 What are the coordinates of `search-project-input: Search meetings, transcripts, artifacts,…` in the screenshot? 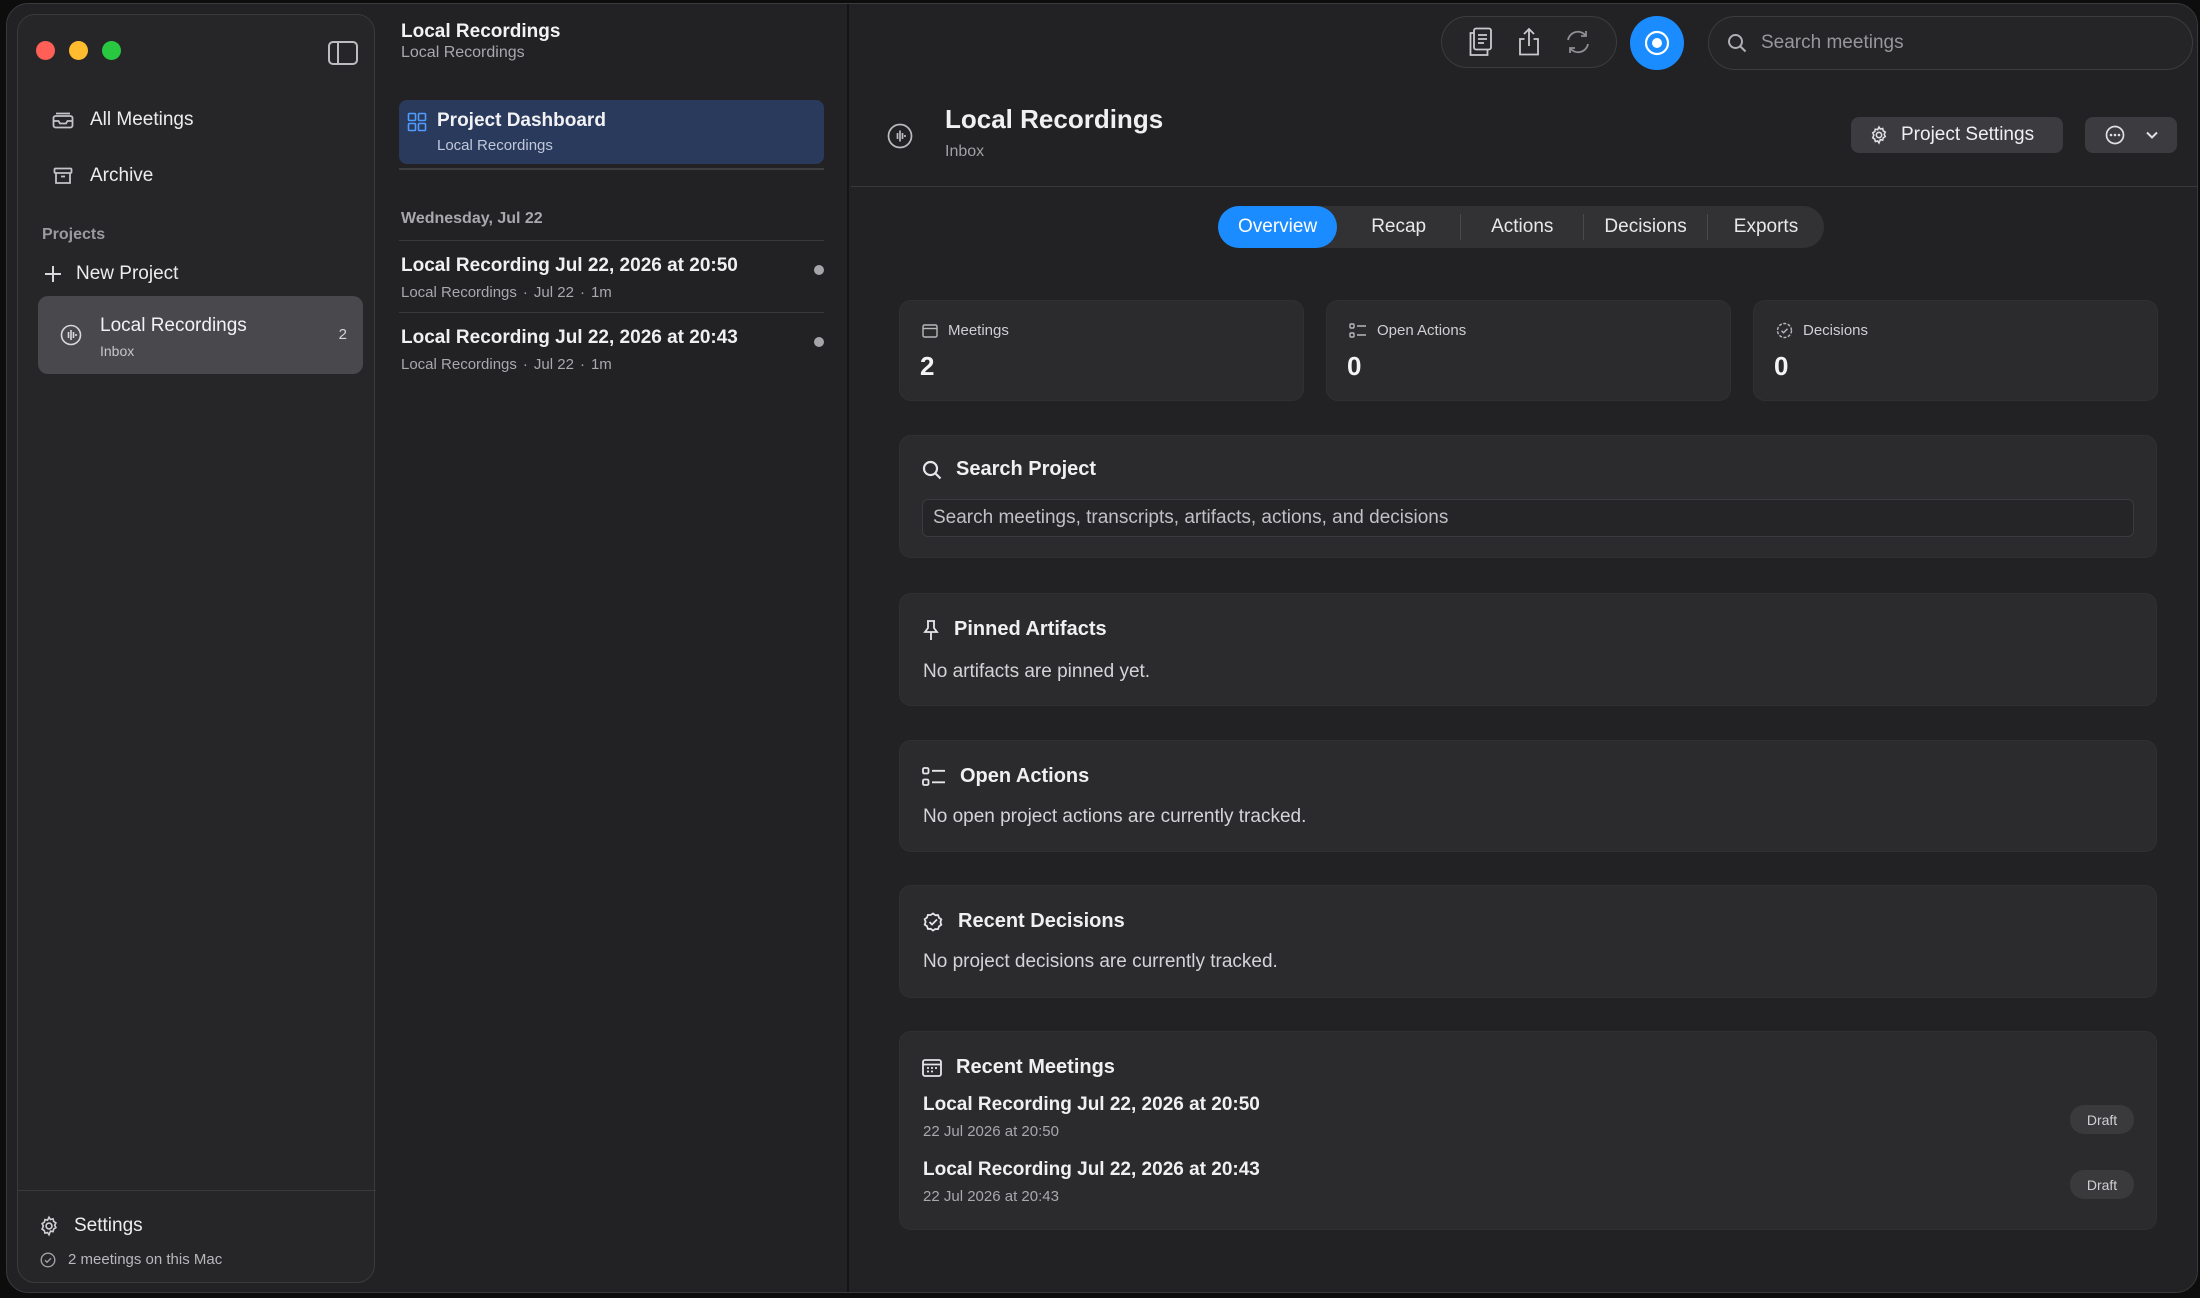 It's located at (1528, 518).